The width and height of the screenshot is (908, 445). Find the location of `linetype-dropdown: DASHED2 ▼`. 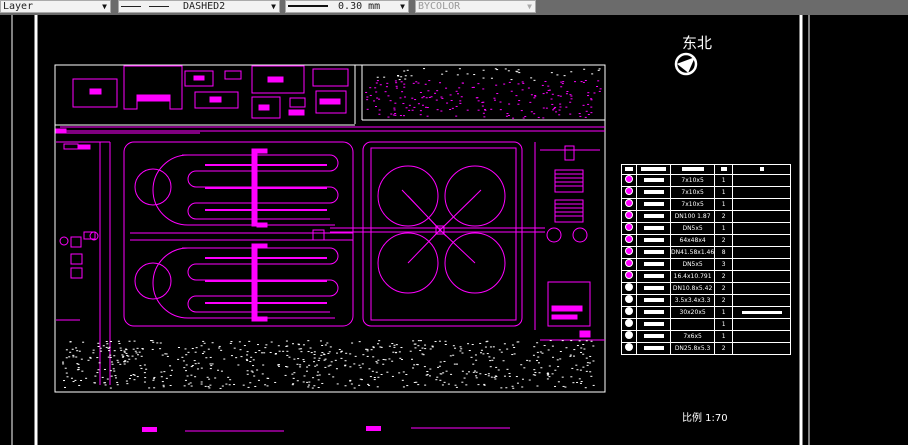

linetype-dropdown: DASHED2 ▼ is located at coordinates (199, 6).